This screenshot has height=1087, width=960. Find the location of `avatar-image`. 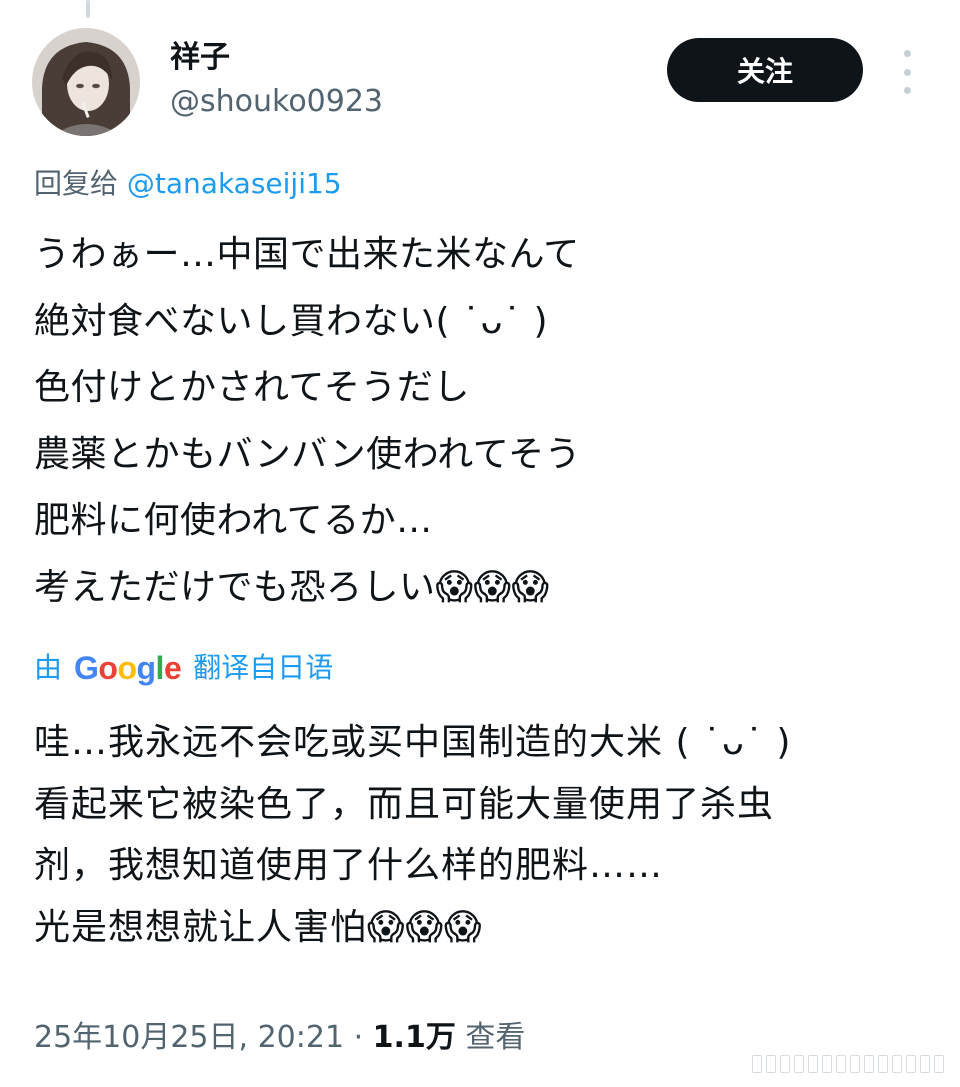

avatar-image is located at coordinates (86, 82).